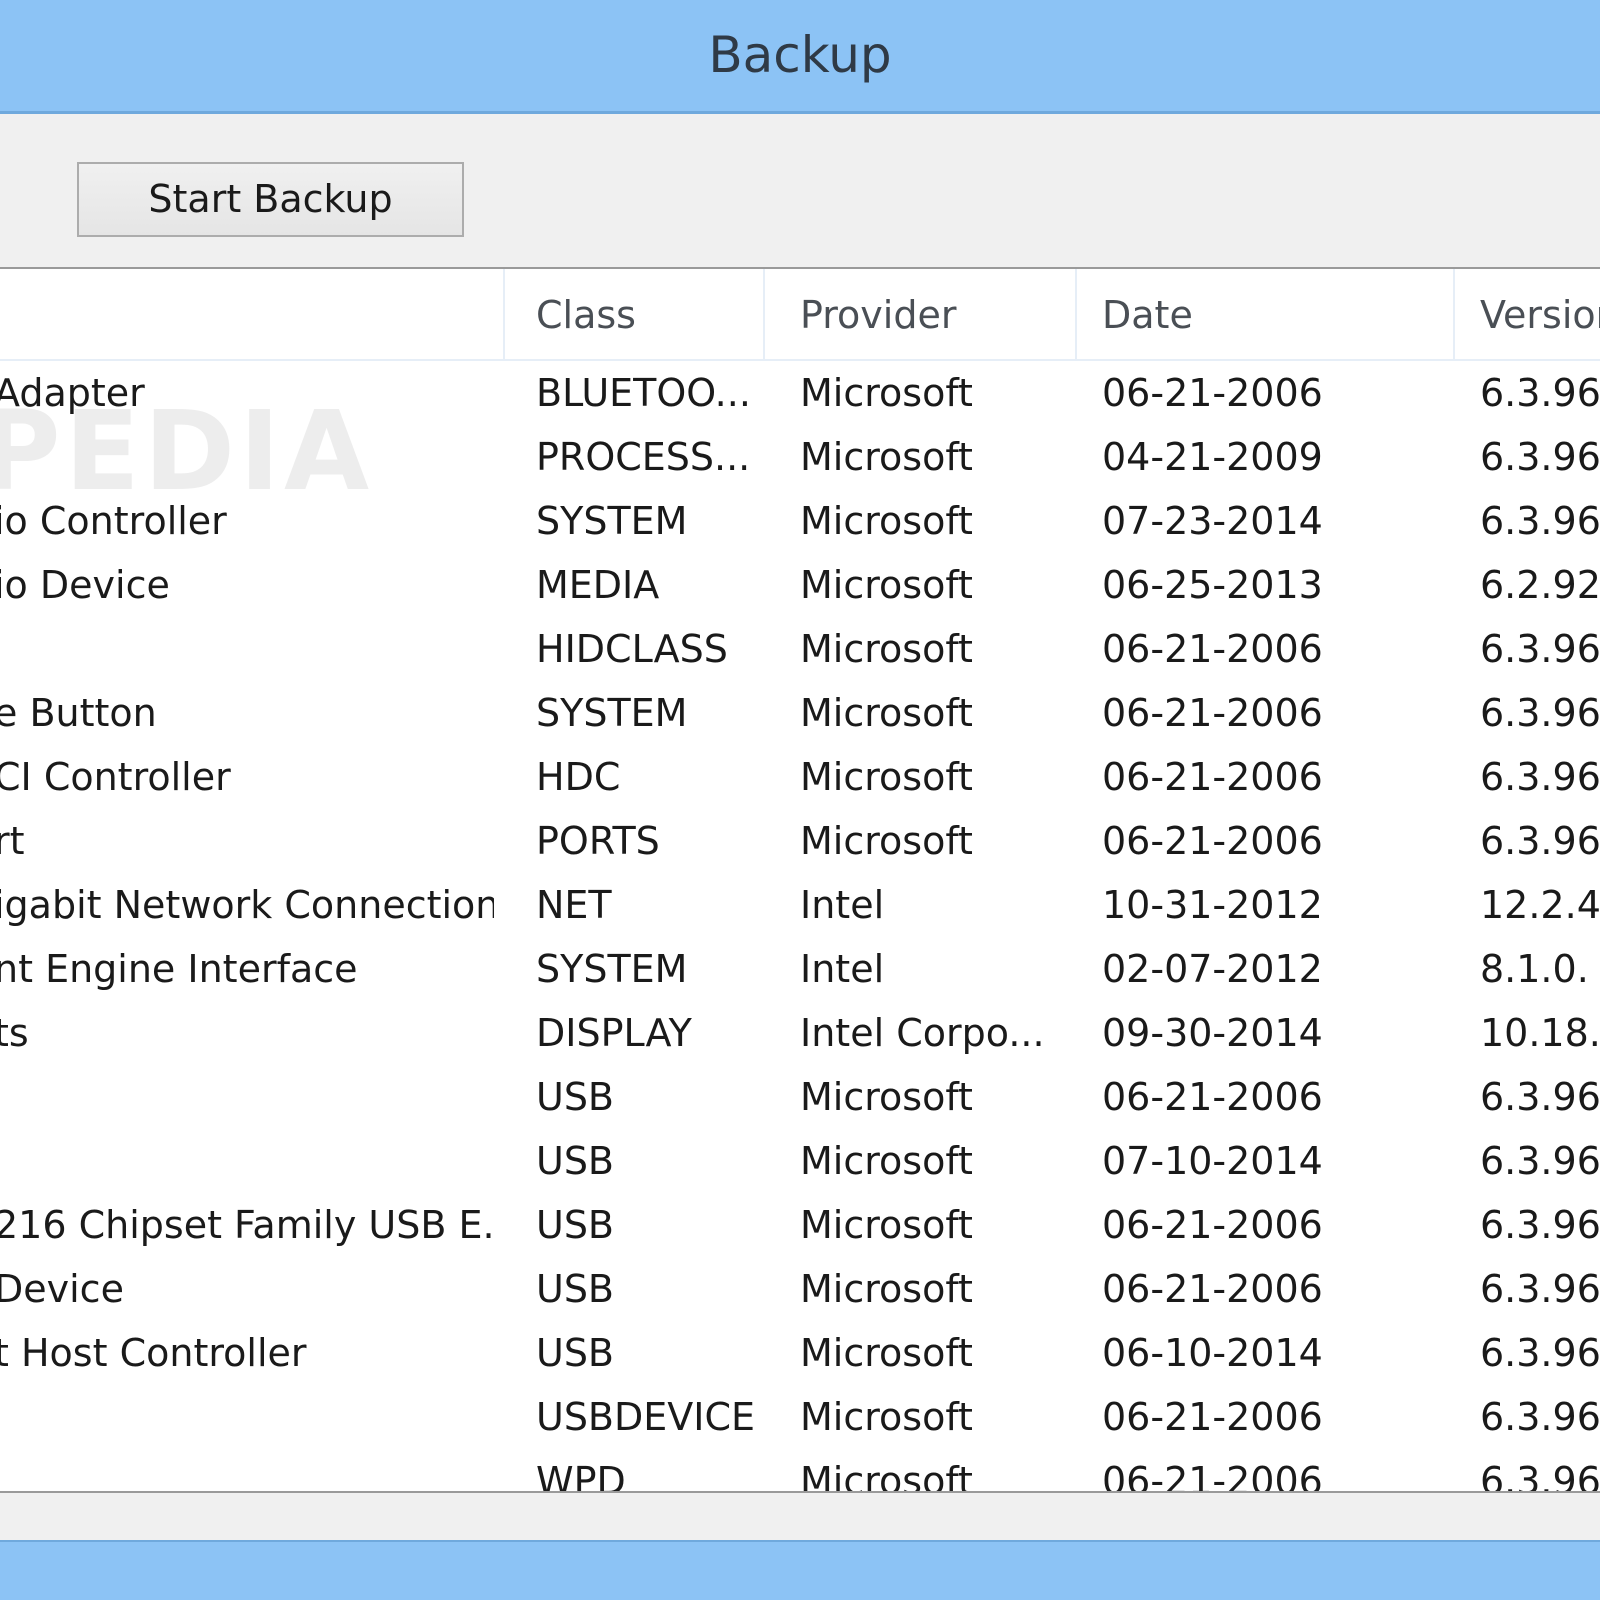 This screenshot has width=1600, height=1600. Describe the element at coordinates (85, 585) in the screenshot. I see `cell-name: io Device` at that location.